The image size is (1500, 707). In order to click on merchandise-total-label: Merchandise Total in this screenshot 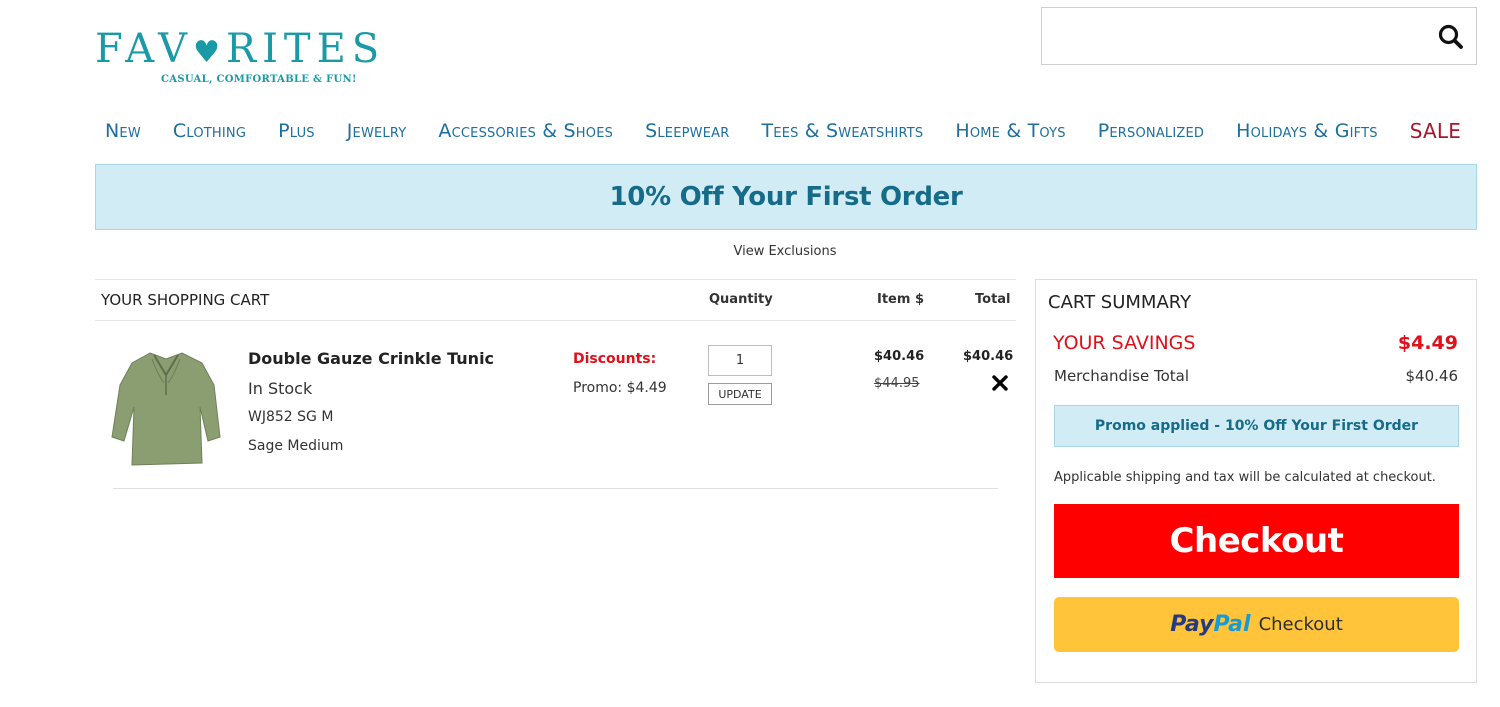, I will do `click(1121, 376)`.